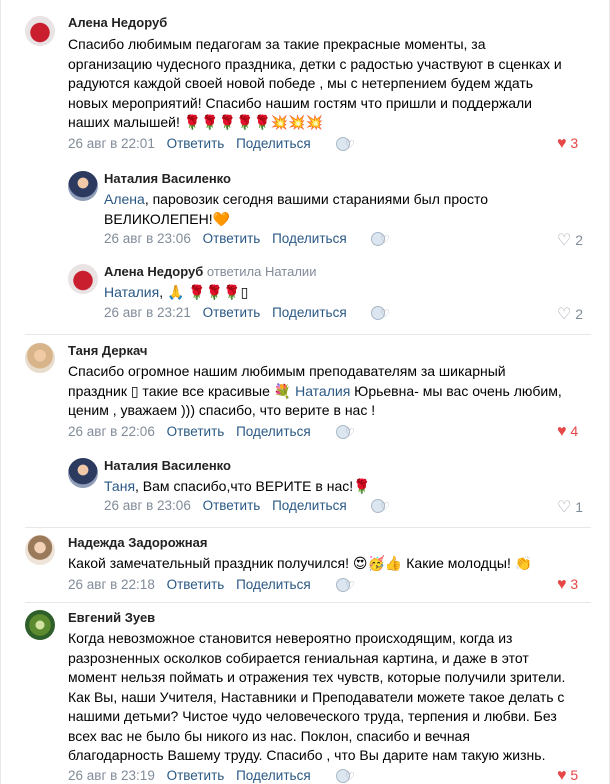 The height and width of the screenshot is (784, 610). Describe the element at coordinates (579, 507) in the screenshot. I see `like-count: 1` at that location.